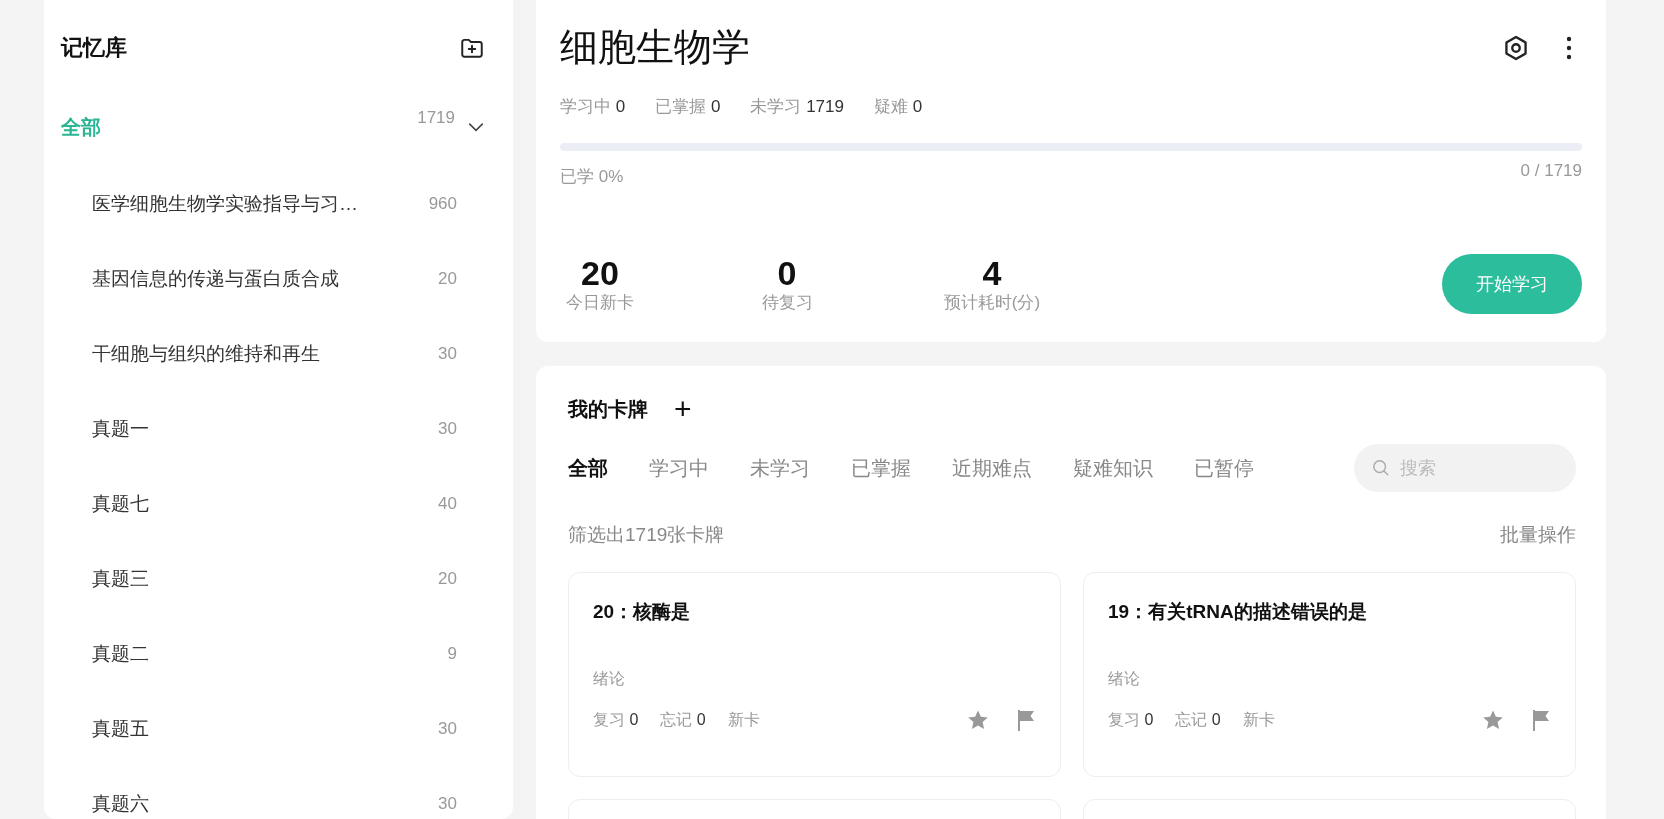 The height and width of the screenshot is (819, 1664). What do you see at coordinates (1538, 535) in the screenshot?
I see `bulk-action-button: 批量操作` at bounding box center [1538, 535].